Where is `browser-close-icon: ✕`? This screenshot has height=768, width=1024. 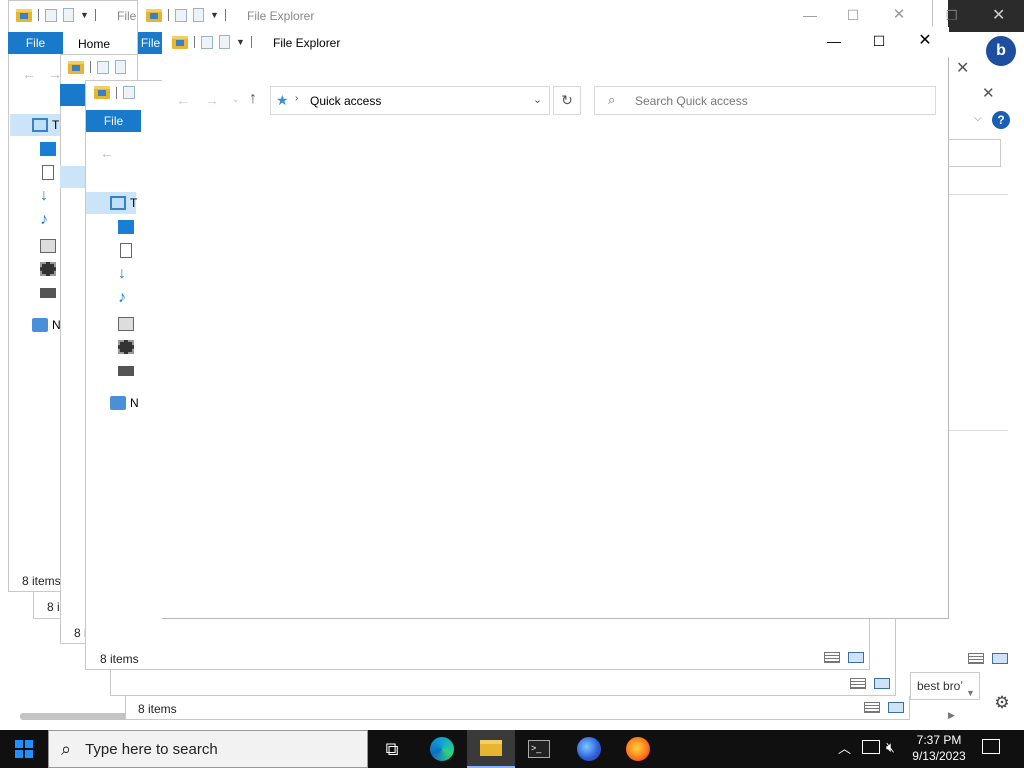 browser-close-icon: ✕ is located at coordinates (998, 15).